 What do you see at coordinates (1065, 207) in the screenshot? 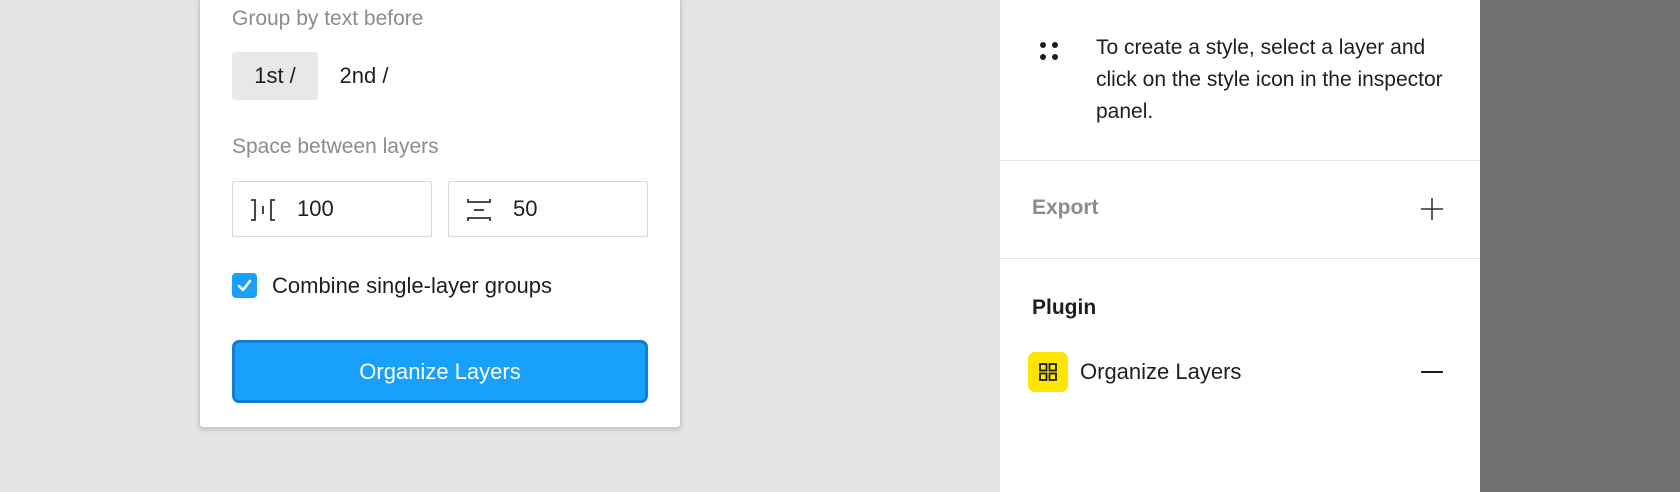
I see `export-title: Export` at bounding box center [1065, 207].